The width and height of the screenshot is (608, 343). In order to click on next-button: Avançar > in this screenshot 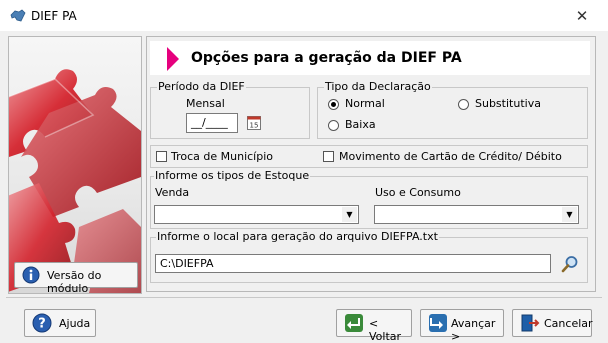, I will do `click(462, 326)`.